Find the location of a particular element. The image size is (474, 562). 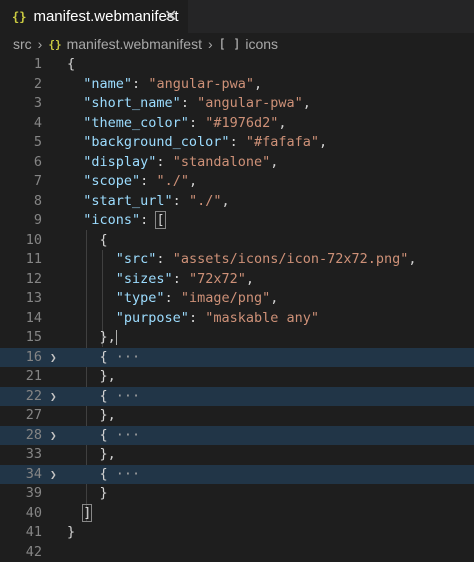

line-number: 4 is located at coordinates (21, 124).